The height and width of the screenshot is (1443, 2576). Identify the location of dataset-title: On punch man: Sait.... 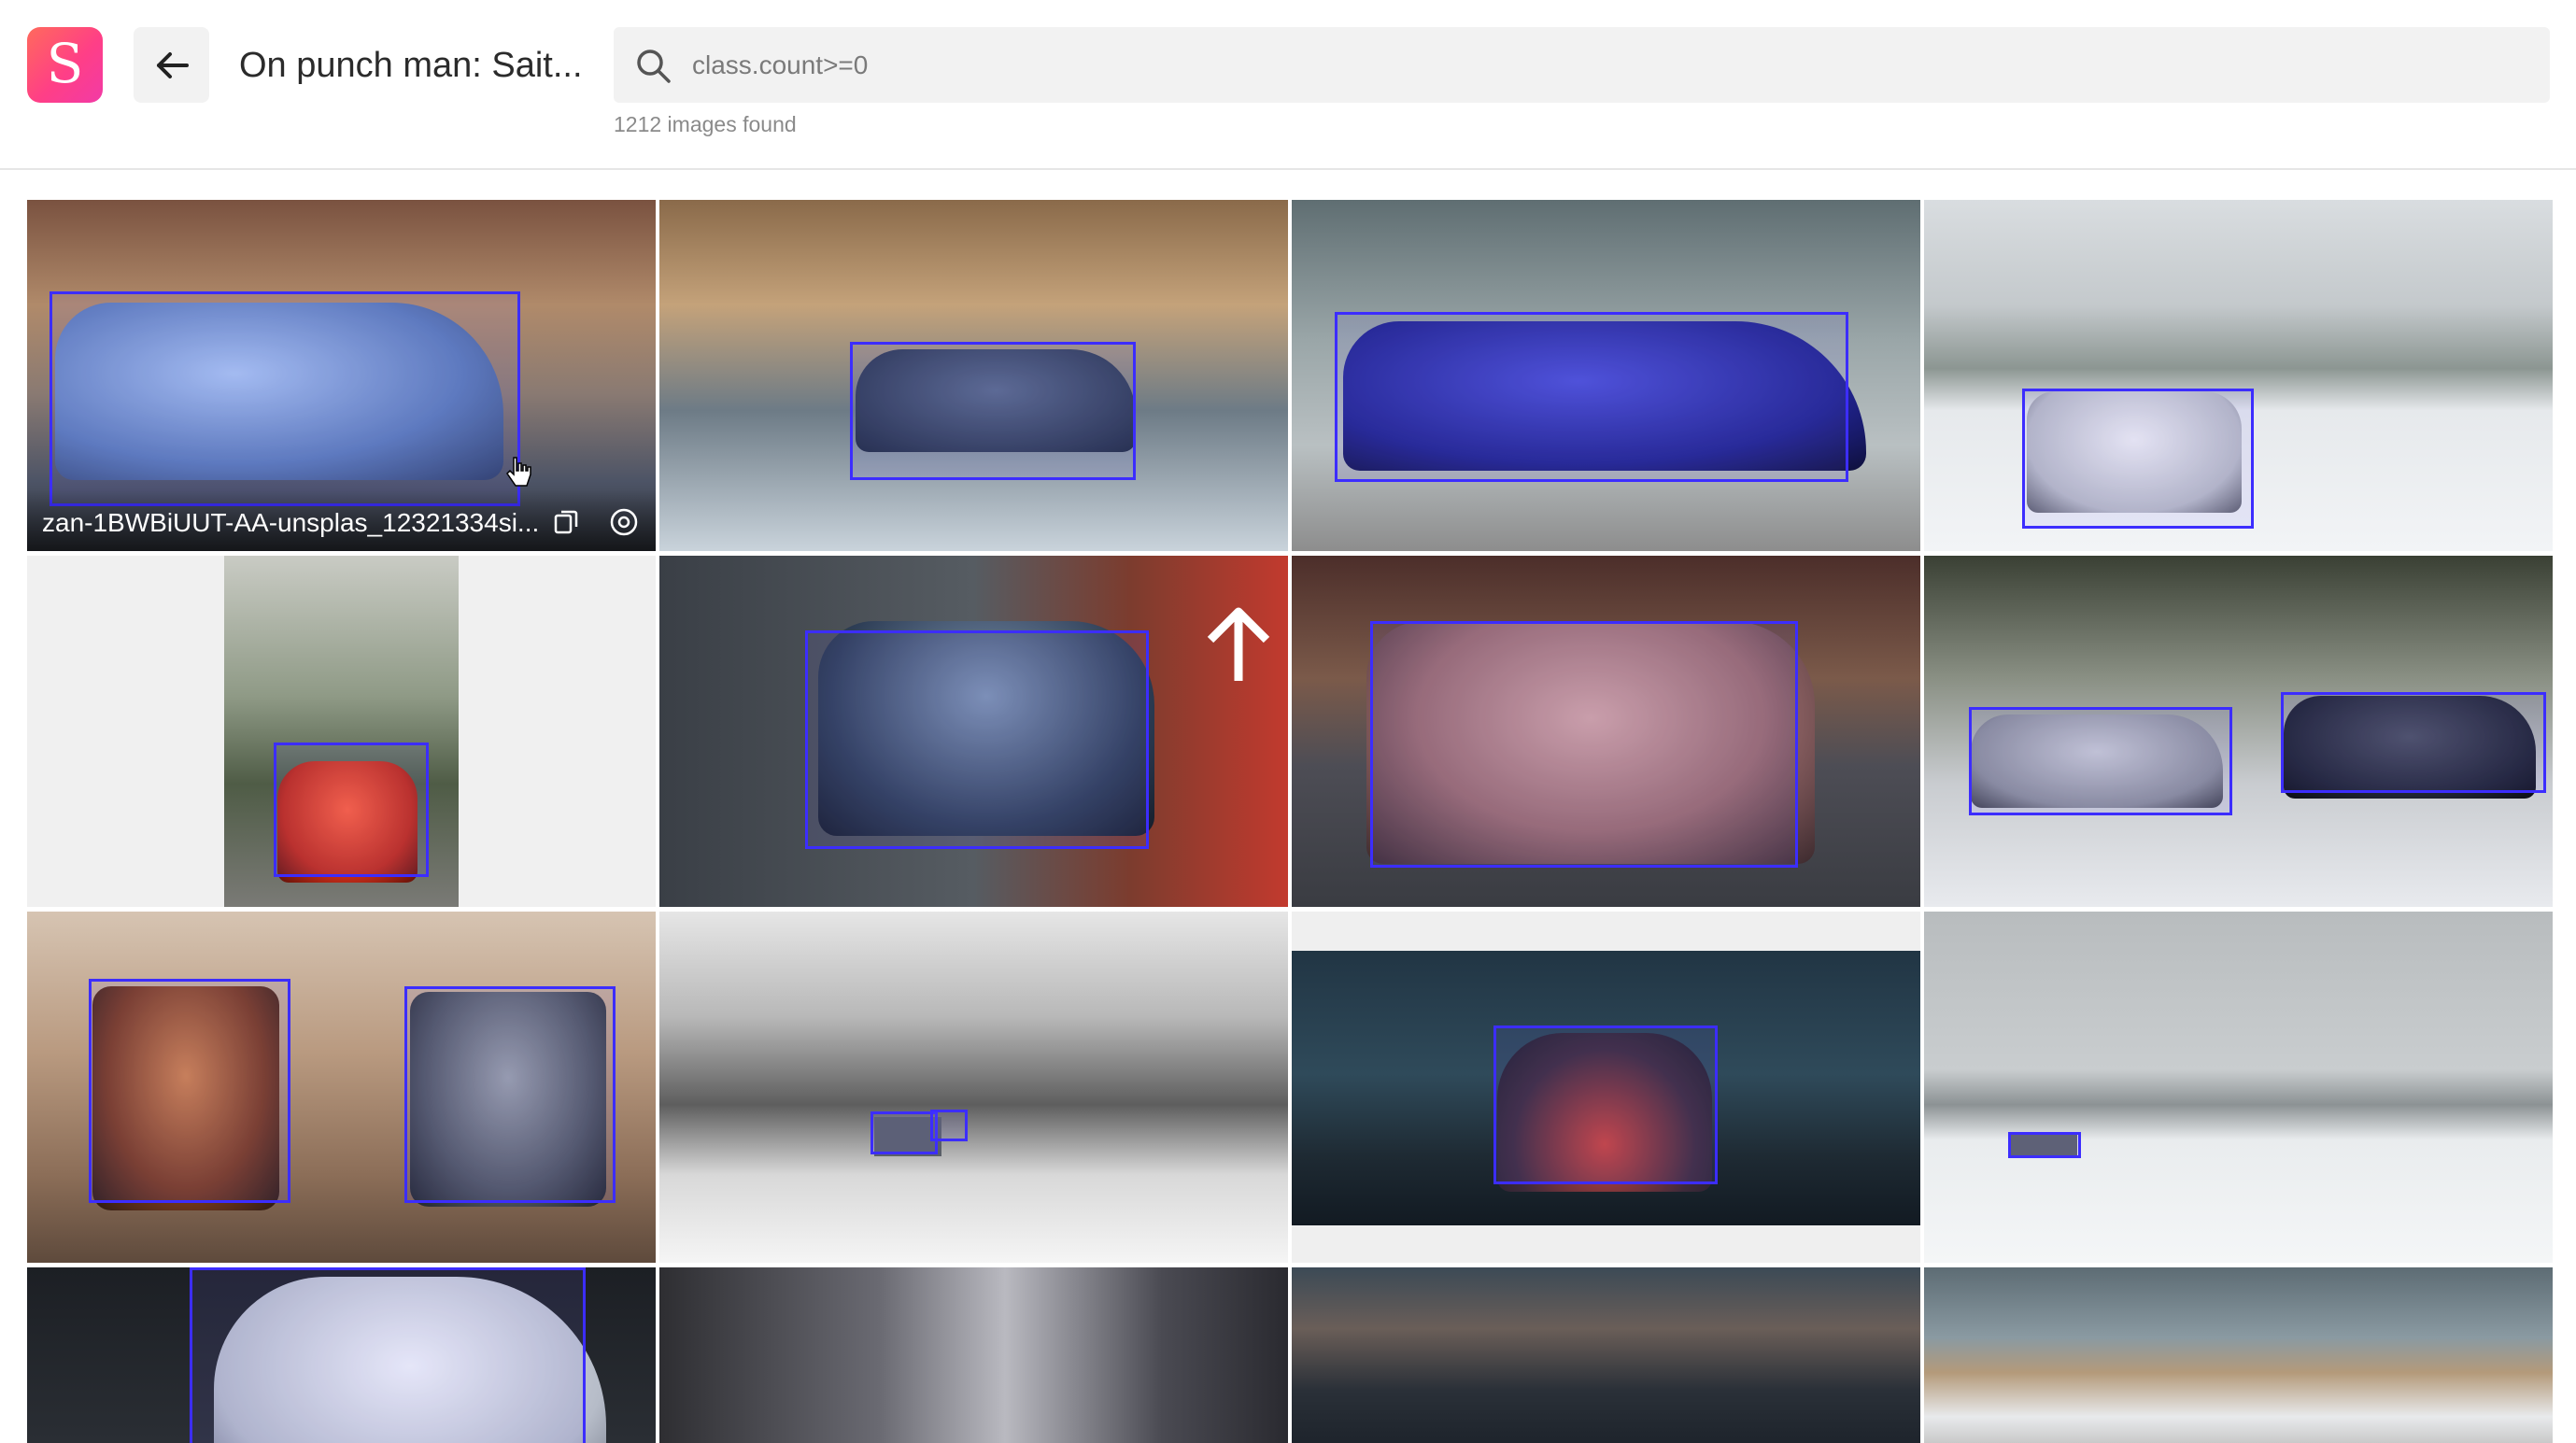
(411, 65).